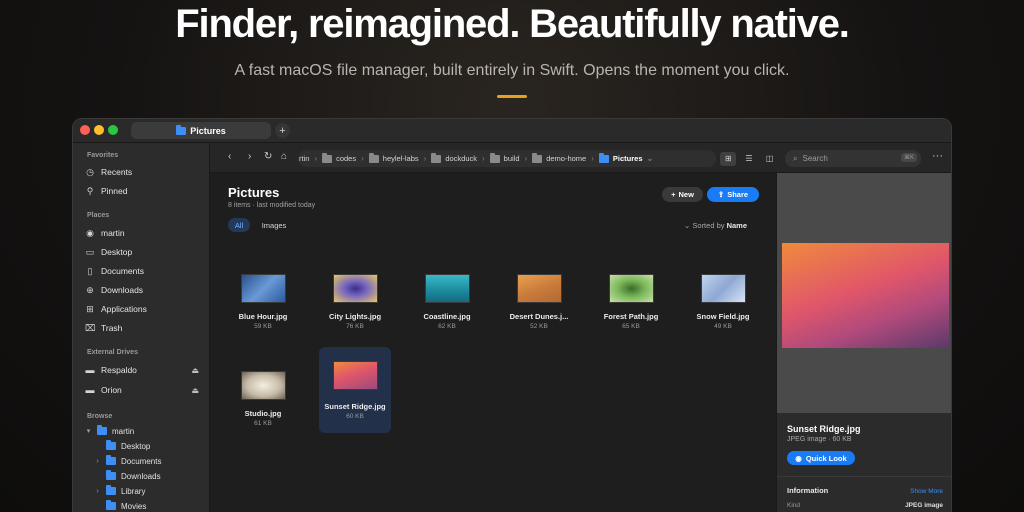 The width and height of the screenshot is (1024, 512). I want to click on sidebar-item-desktop: ▭ Desktop, so click(144, 252).